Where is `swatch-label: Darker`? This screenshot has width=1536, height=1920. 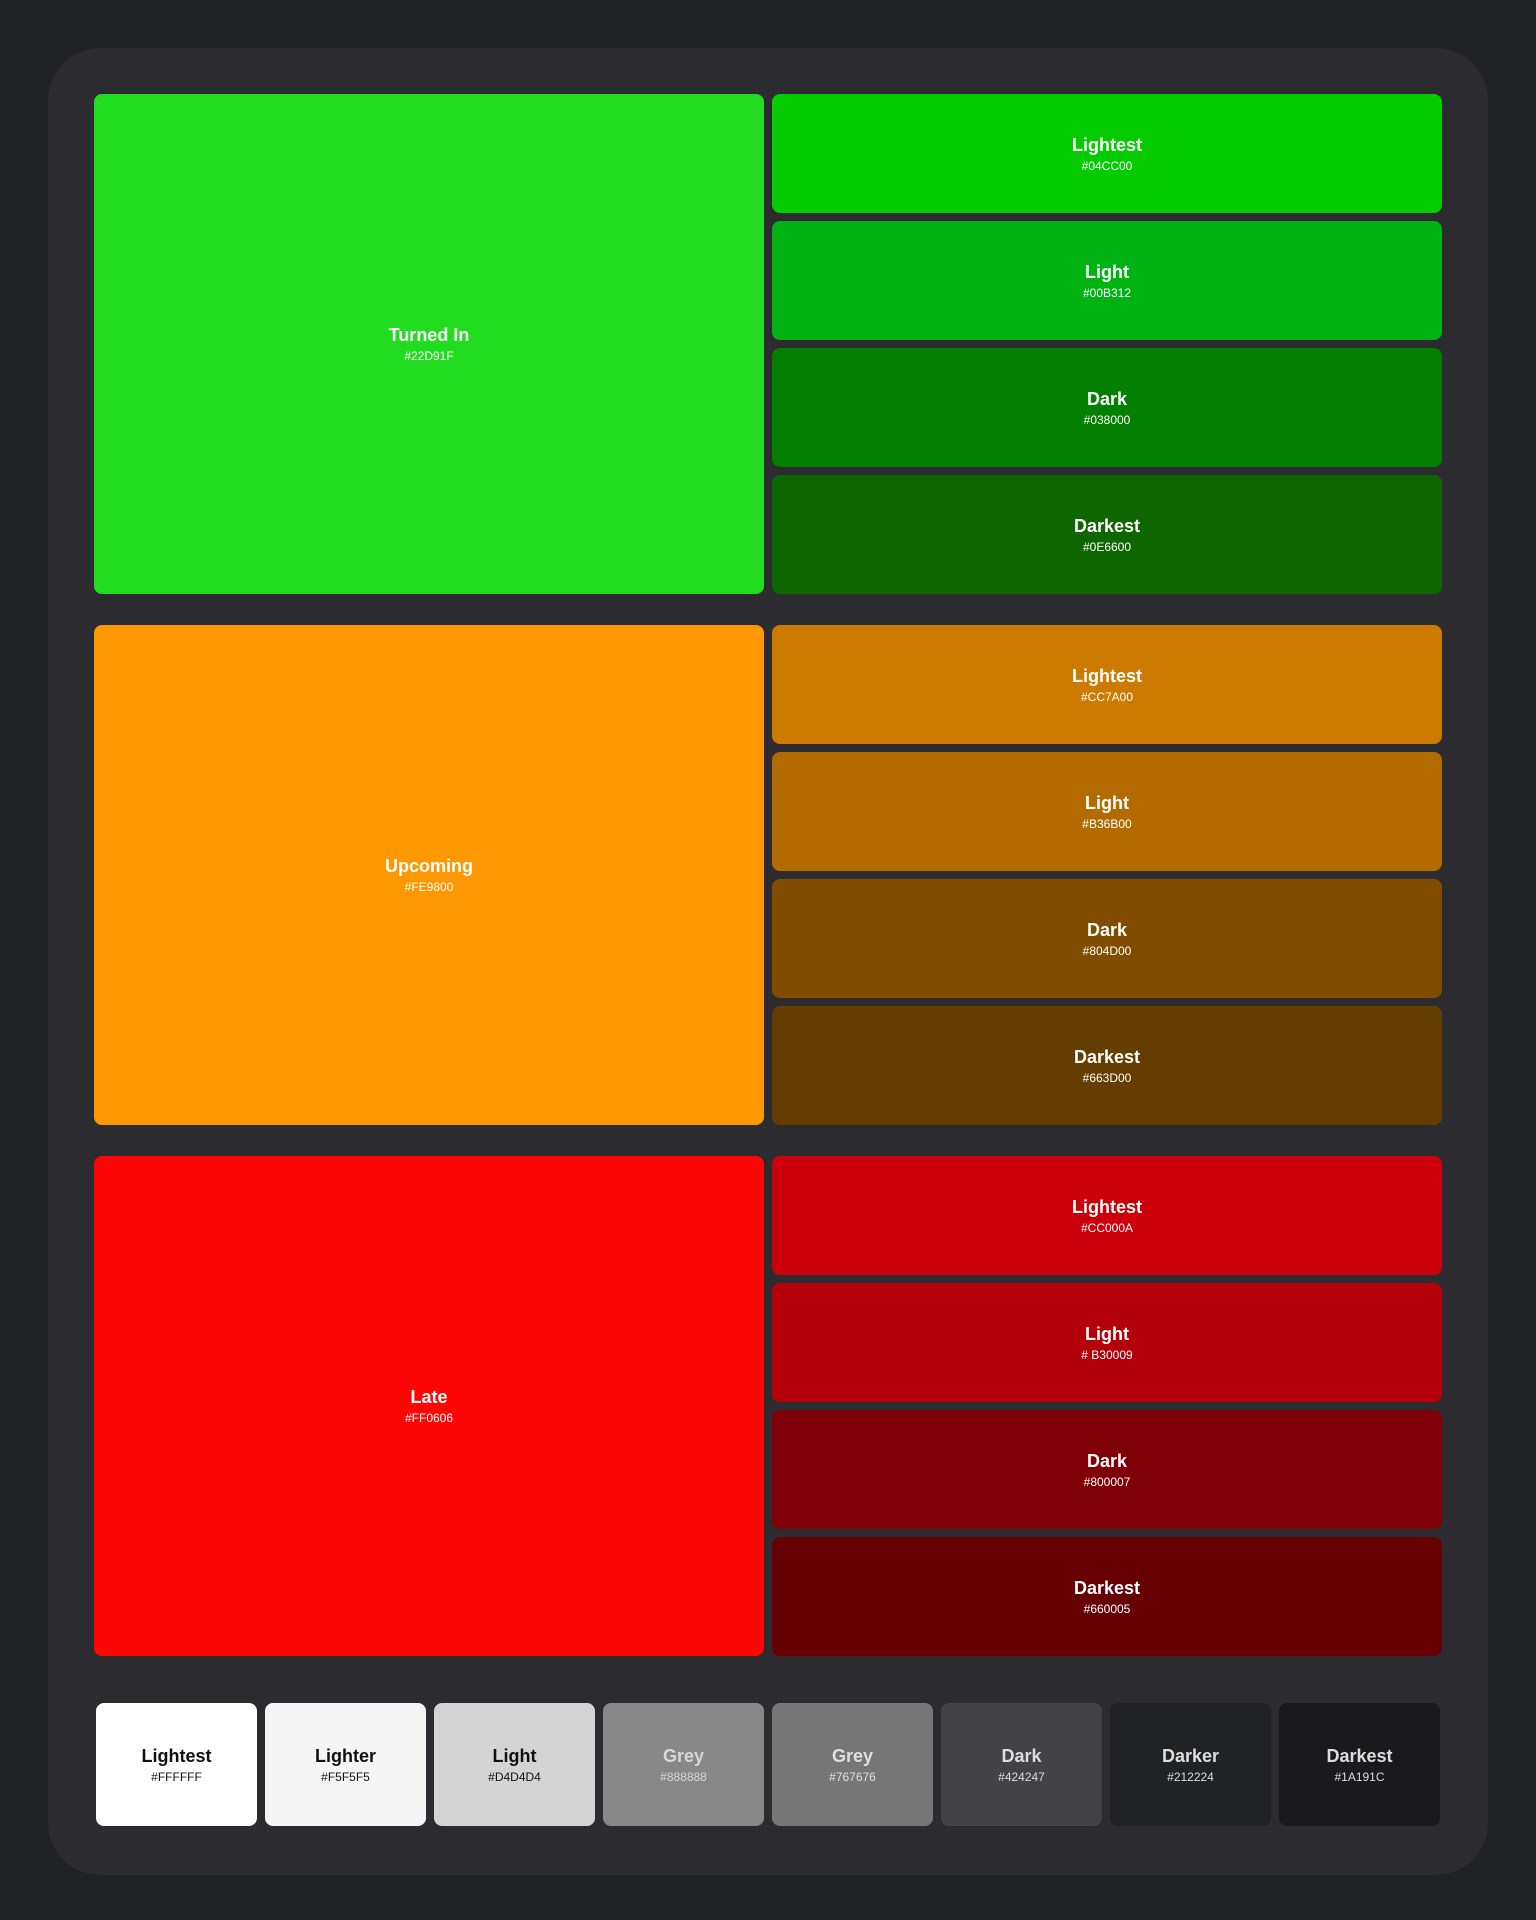
swatch-label: Darker is located at coordinates (1190, 1755).